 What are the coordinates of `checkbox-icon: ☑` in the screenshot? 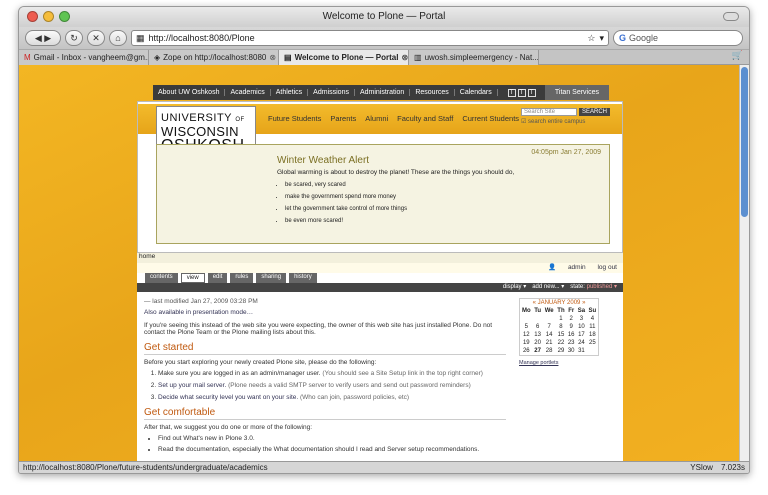 It's located at (523, 122).